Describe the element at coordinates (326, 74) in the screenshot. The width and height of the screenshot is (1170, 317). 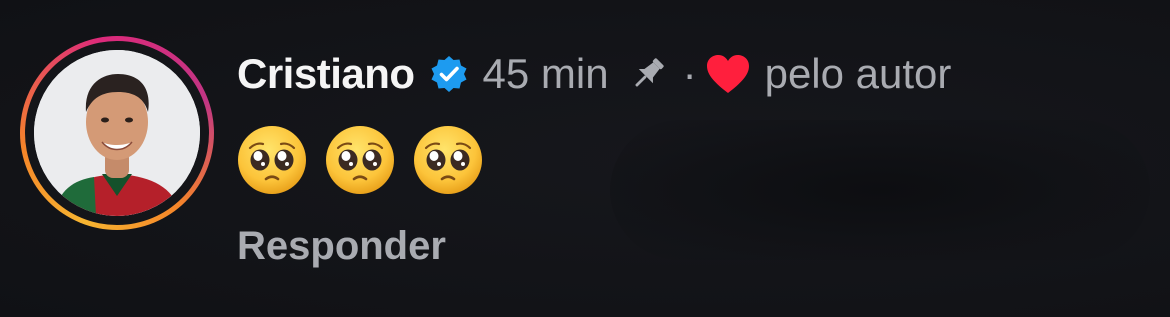
I see `username: Cristiano` at that location.